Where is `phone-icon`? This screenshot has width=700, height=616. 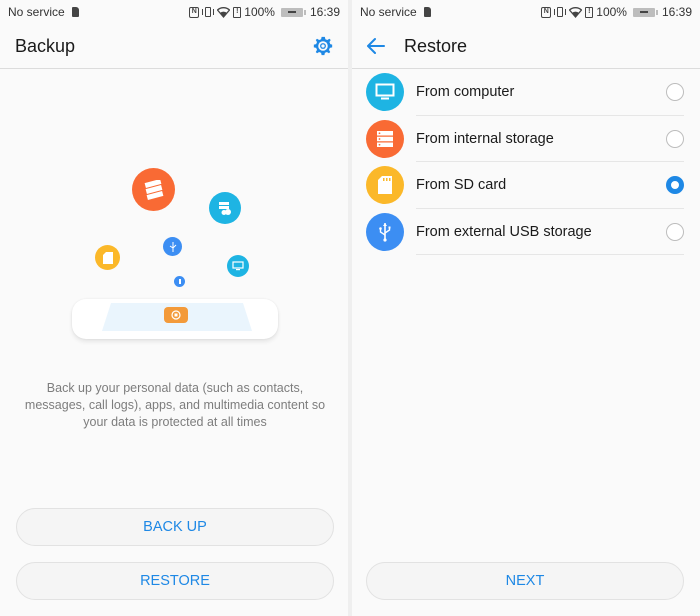
phone-icon is located at coordinates (175, 319).